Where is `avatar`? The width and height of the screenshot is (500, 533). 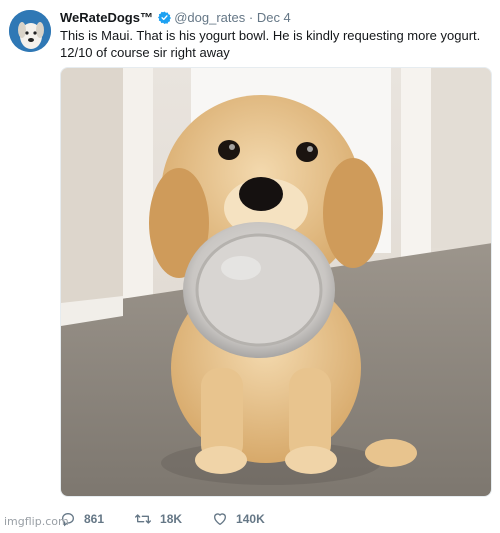
avatar is located at coordinates (30, 31).